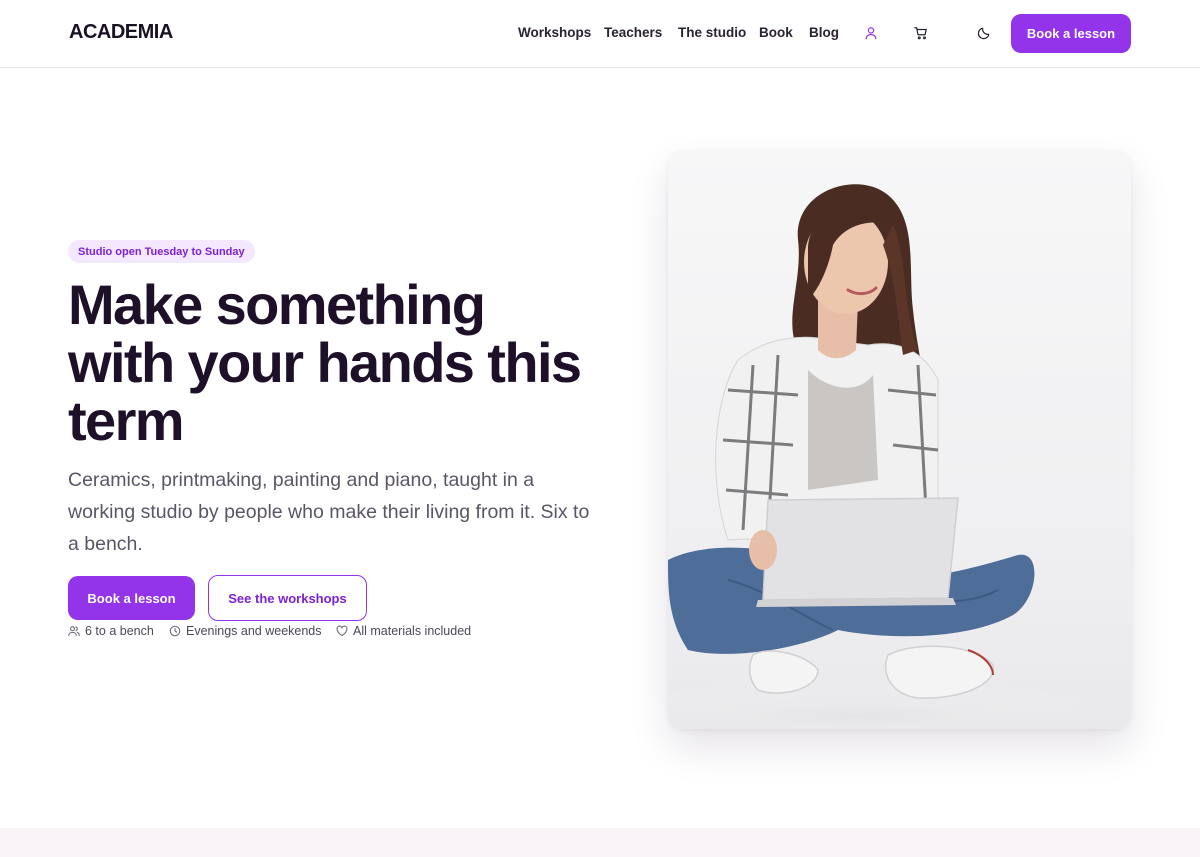 The height and width of the screenshot is (857, 1200). I want to click on feature-label: All materials included, so click(412, 631).